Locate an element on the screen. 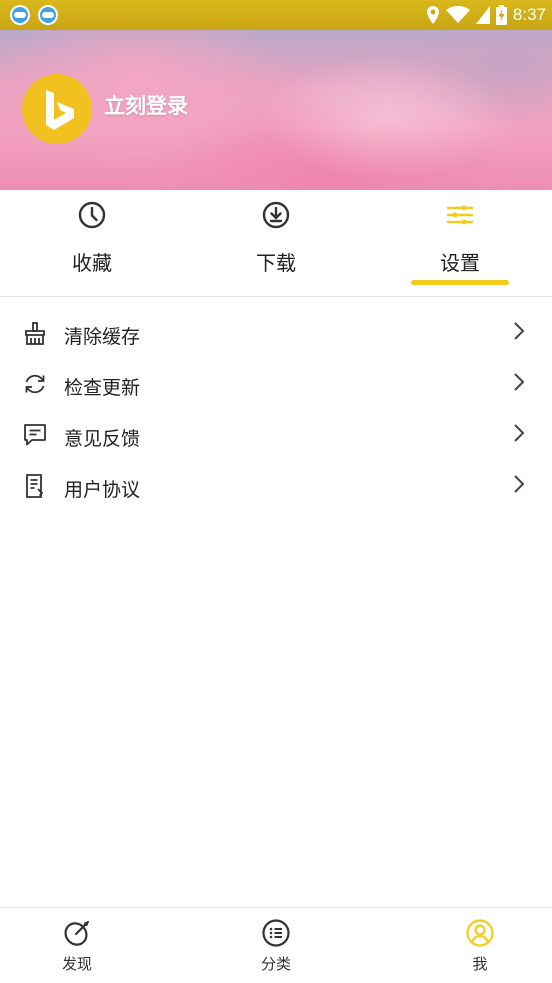 This screenshot has width=552, height=983. nav-label: 分类 is located at coordinates (275, 964).